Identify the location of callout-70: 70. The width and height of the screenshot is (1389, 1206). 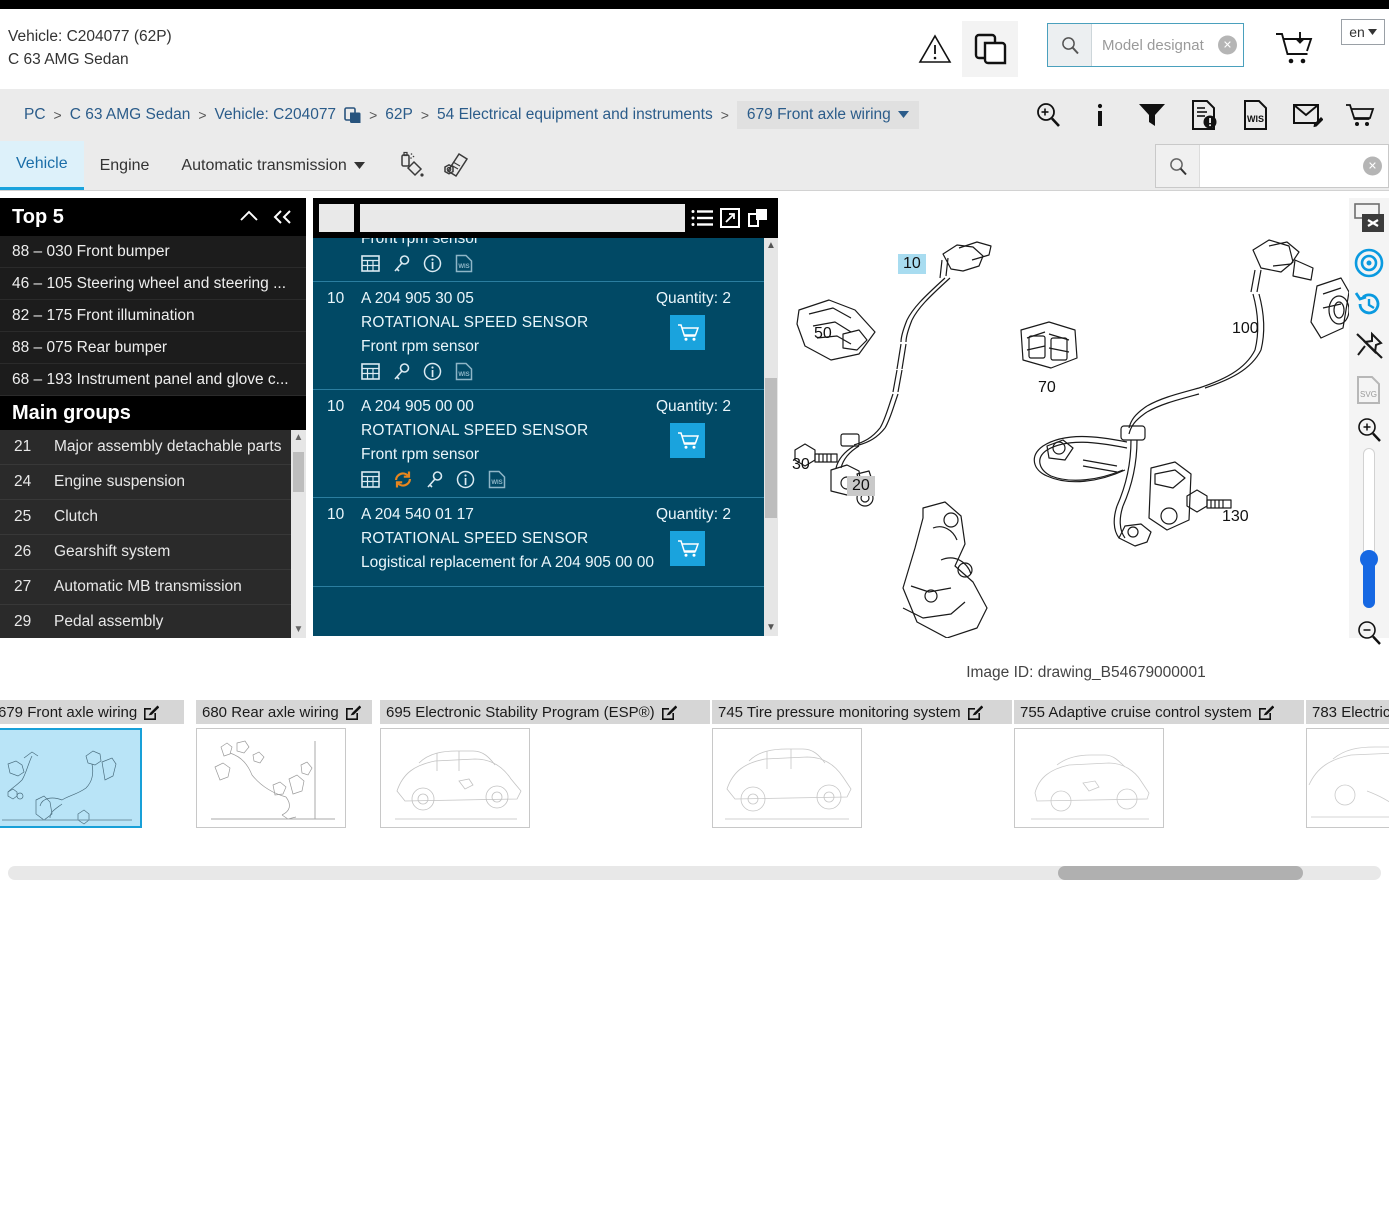
(1047, 388).